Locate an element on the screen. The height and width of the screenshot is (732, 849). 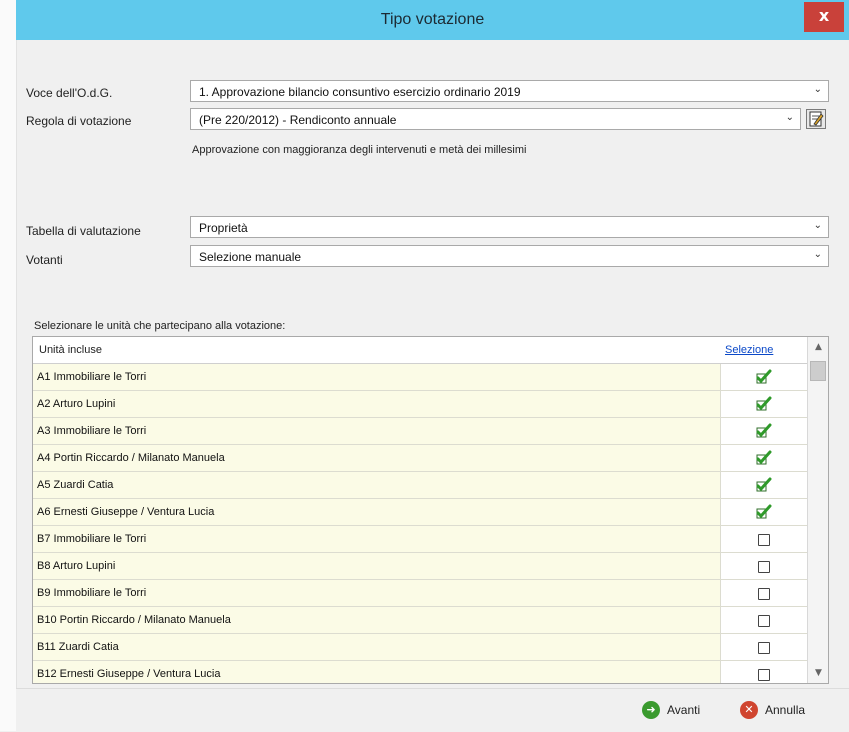
table-row: B8 Arturo Lupini is located at coordinates (420, 566).